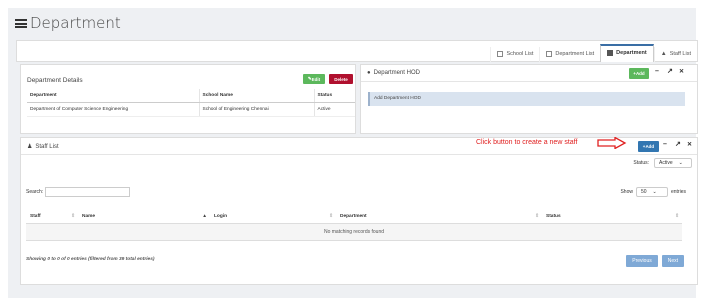 Image resolution: width=704 pixels, height=305 pixels. Describe the element at coordinates (144, 217) in the screenshot. I see `column-header-name: Name ▲` at that location.